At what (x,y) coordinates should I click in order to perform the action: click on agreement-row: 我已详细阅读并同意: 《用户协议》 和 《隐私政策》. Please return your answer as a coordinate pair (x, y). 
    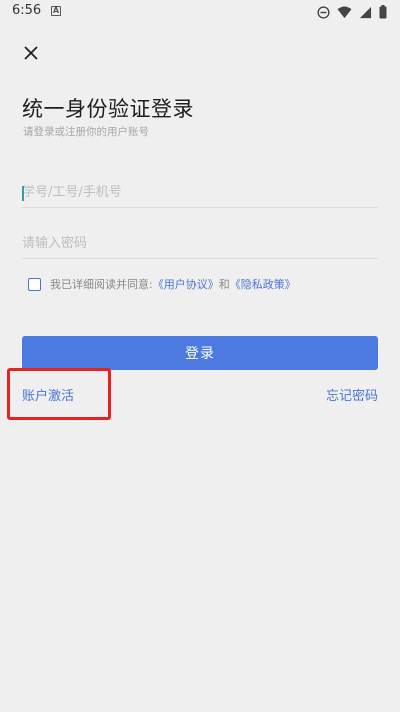
    Looking at the image, I should click on (162, 284).